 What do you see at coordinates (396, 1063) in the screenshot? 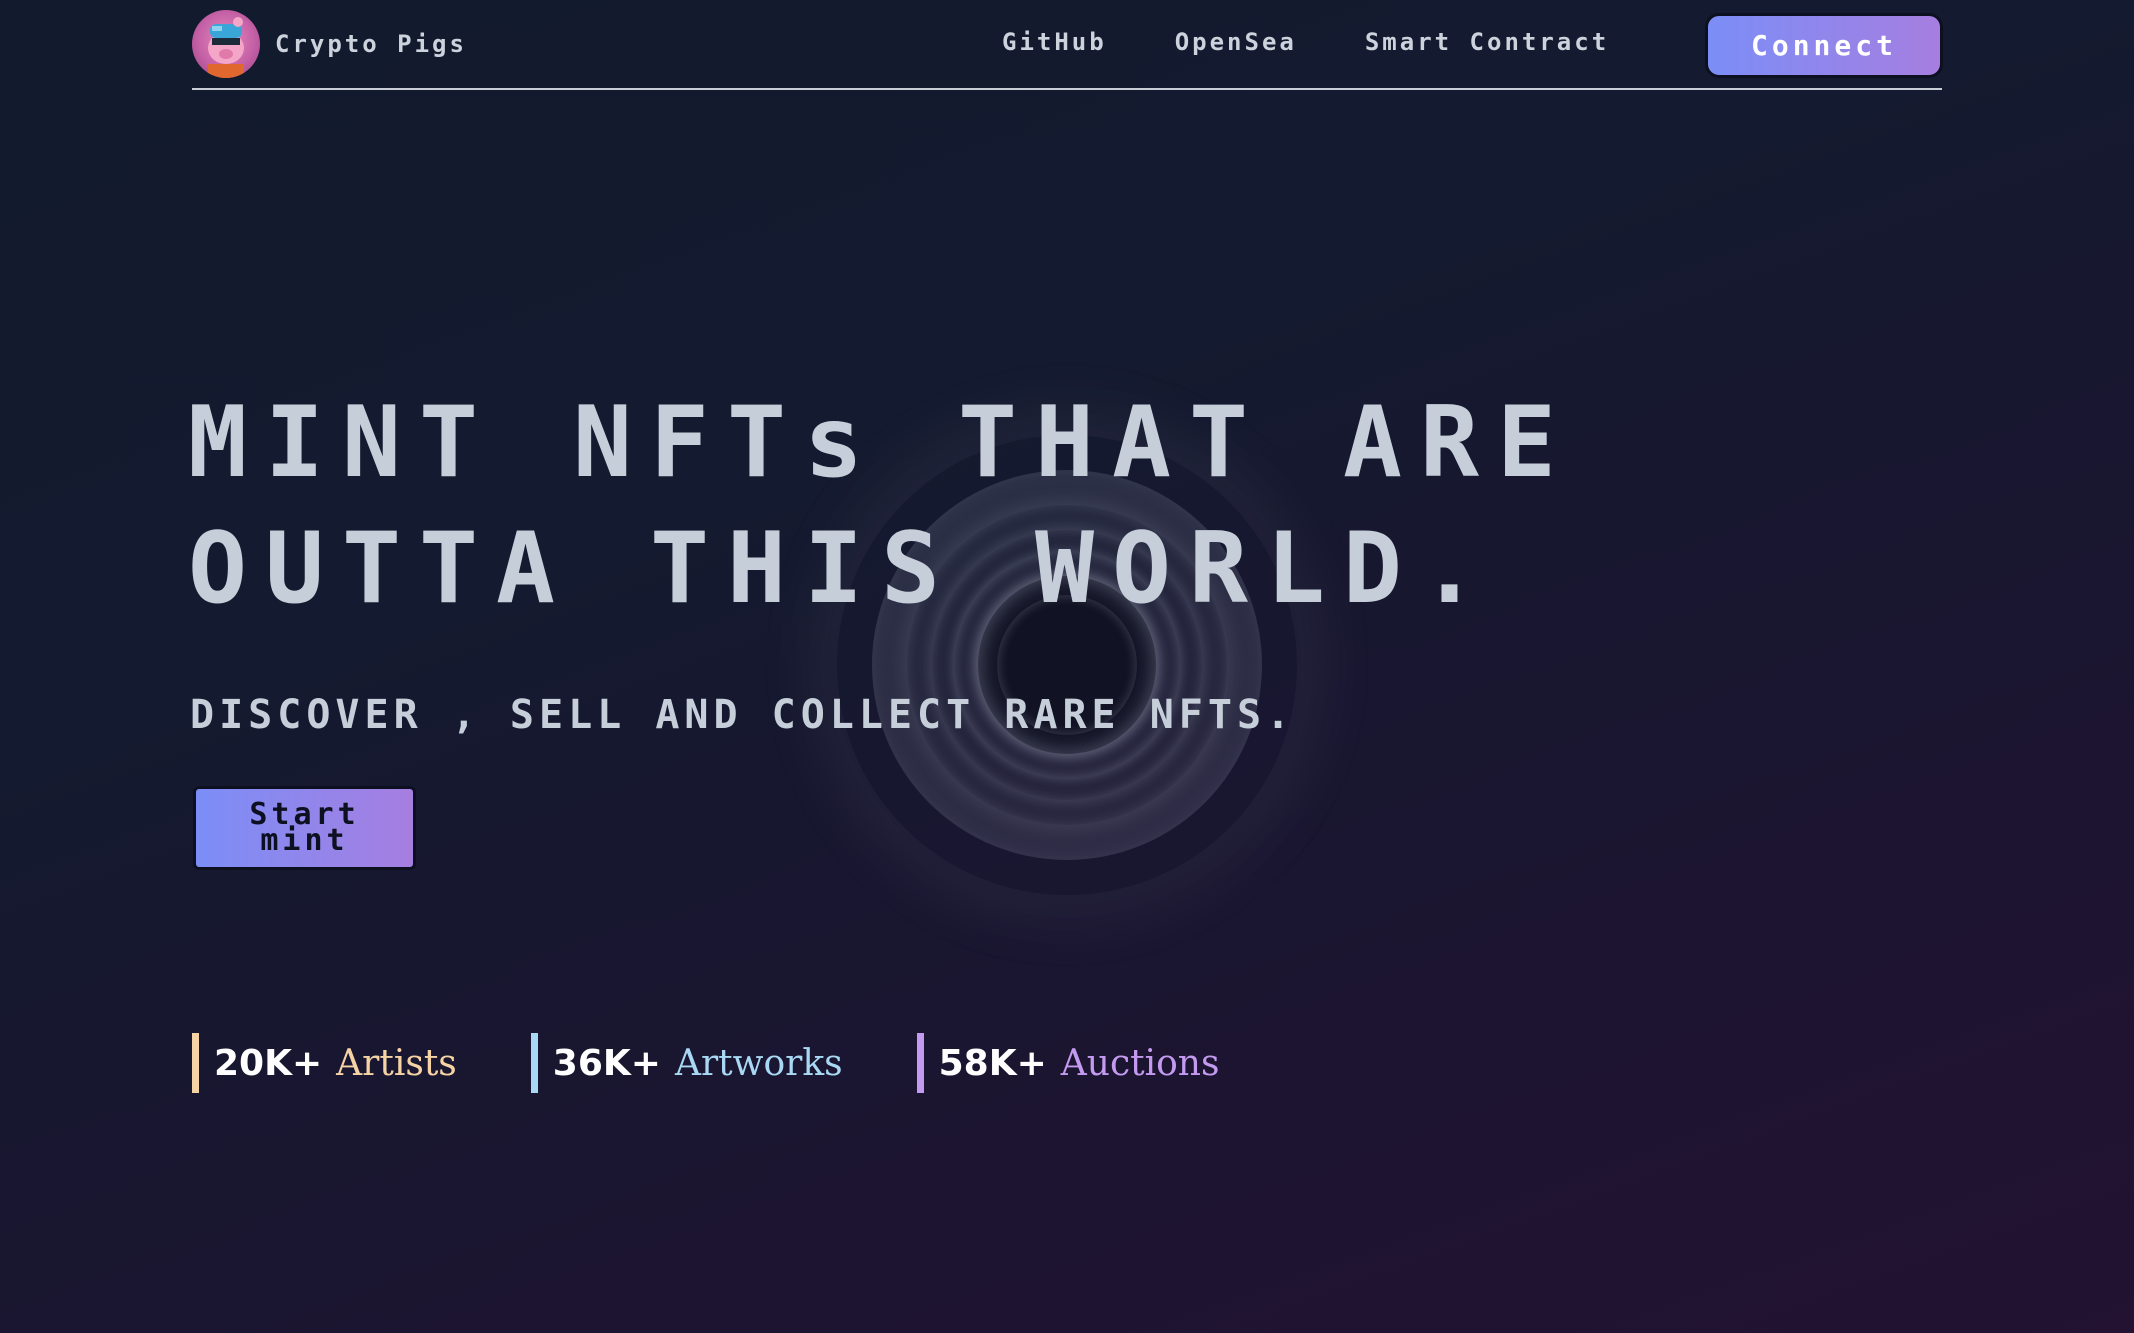
I see `stat-label: Artists` at bounding box center [396, 1063].